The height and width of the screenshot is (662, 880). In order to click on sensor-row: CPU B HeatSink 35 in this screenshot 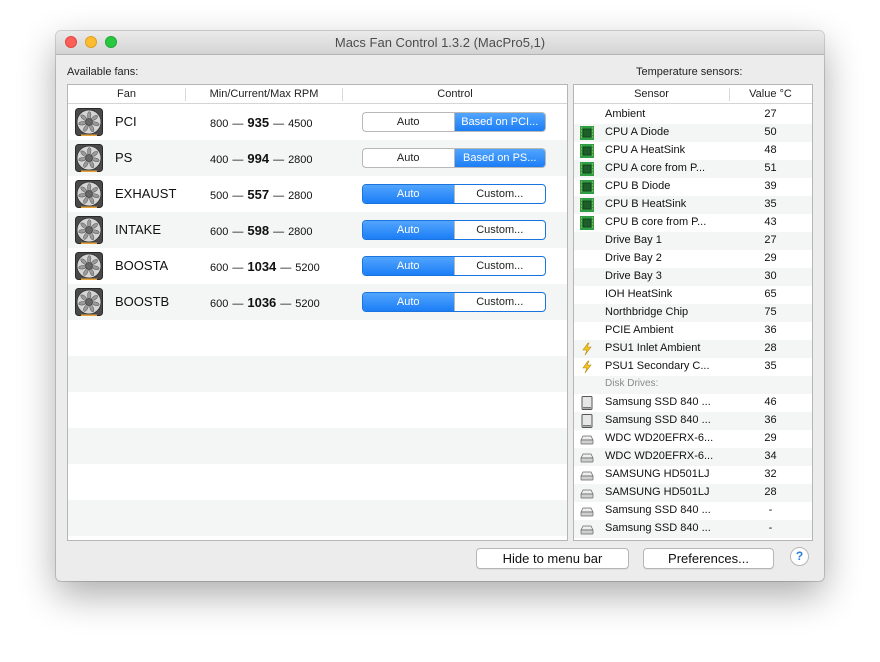, I will do `click(693, 205)`.